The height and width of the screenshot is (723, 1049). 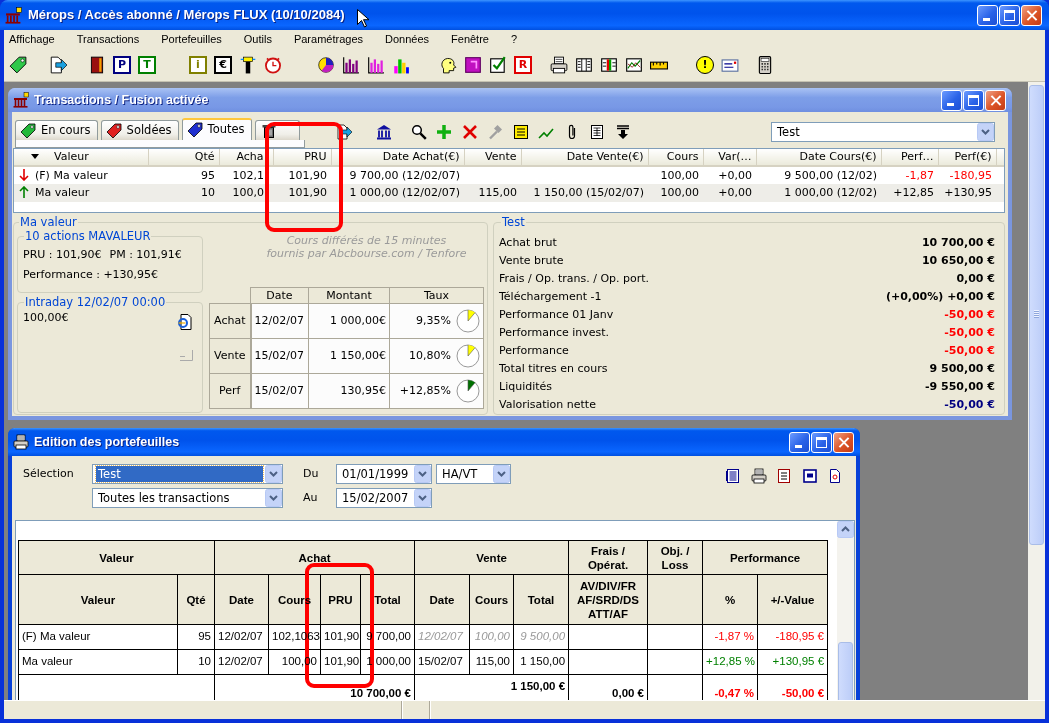 I want to click on alert-button: !, so click(x=705, y=64).